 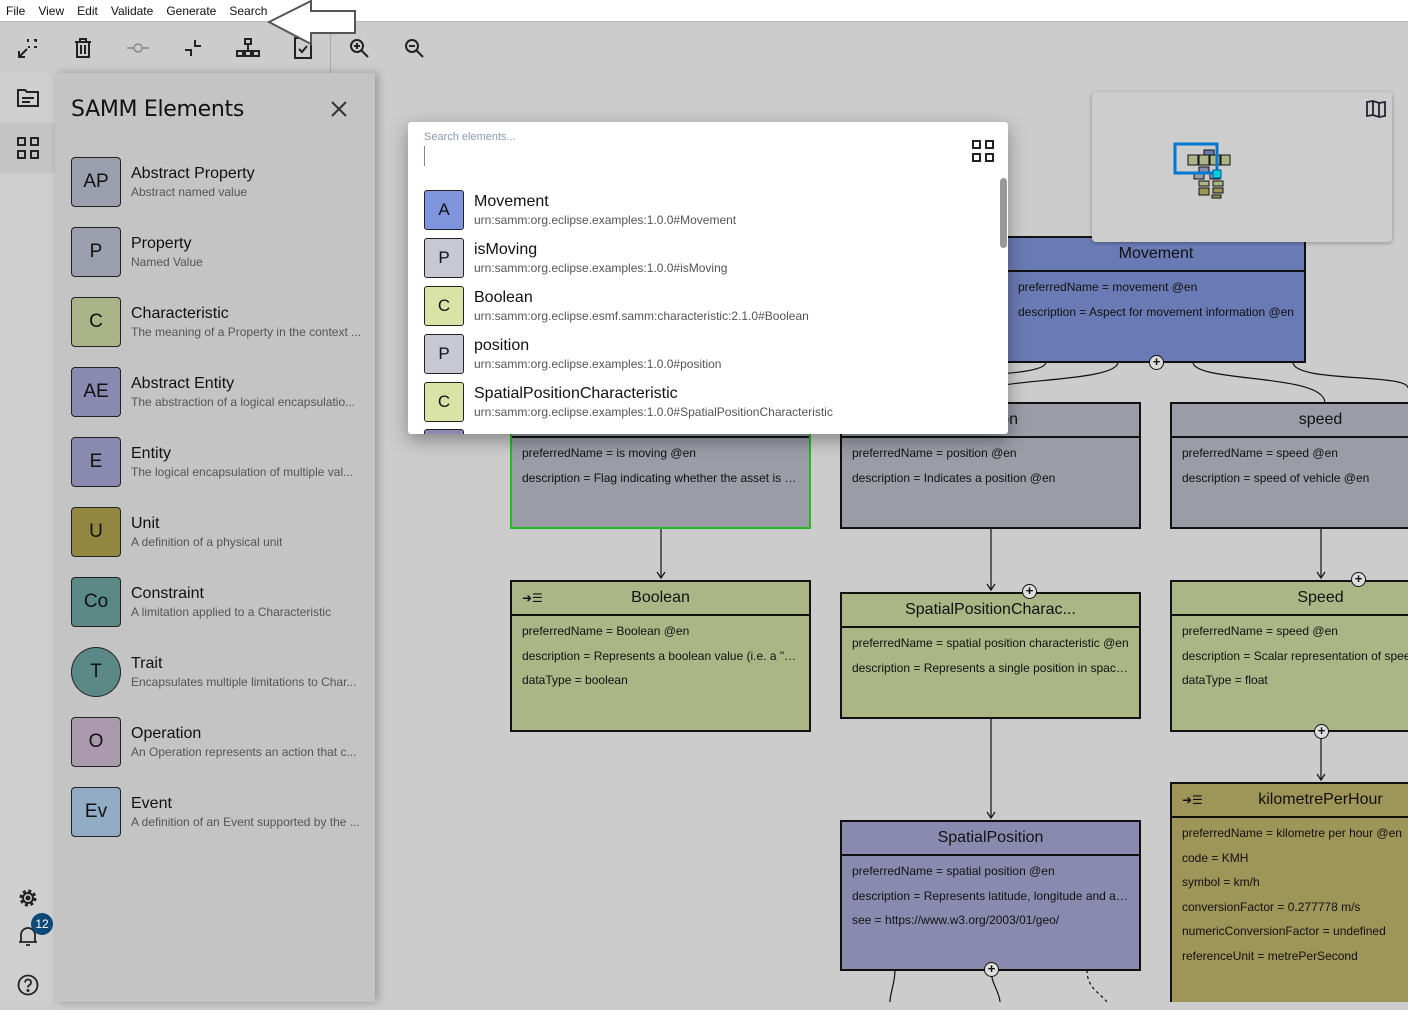 I want to click on rail-elements-button, so click(x=27, y=148).